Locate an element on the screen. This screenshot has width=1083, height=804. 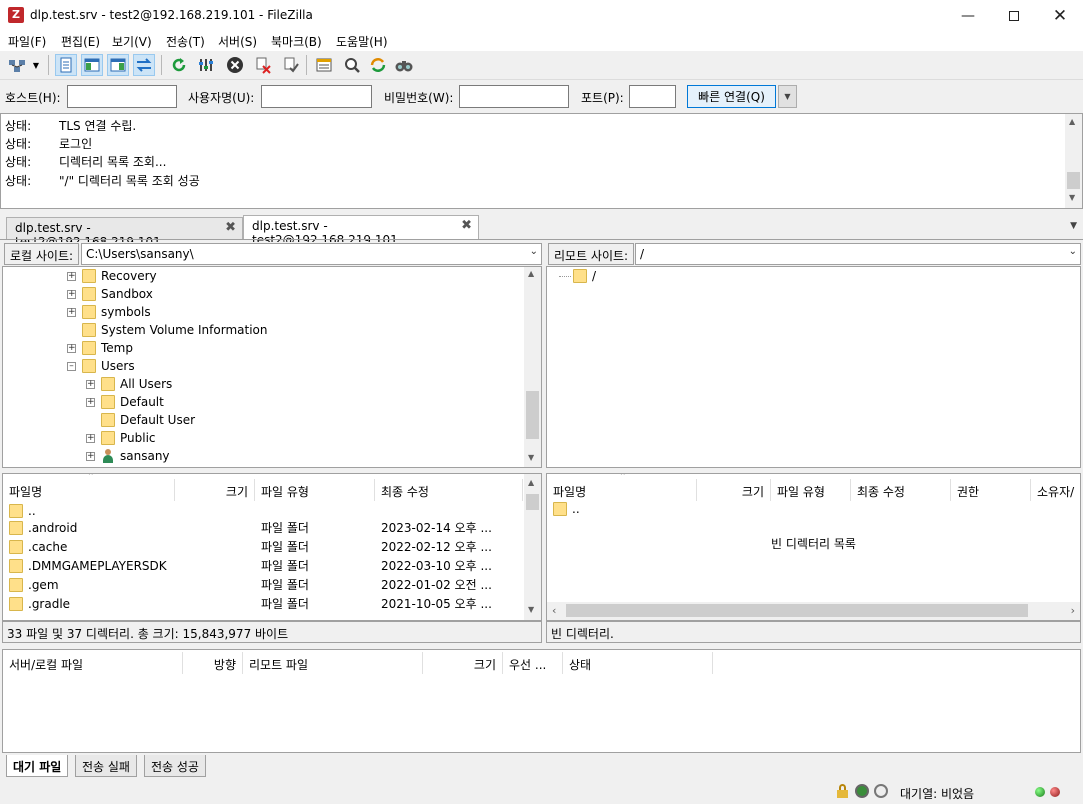
column-header-status: 상태 is located at coordinates (638, 663).